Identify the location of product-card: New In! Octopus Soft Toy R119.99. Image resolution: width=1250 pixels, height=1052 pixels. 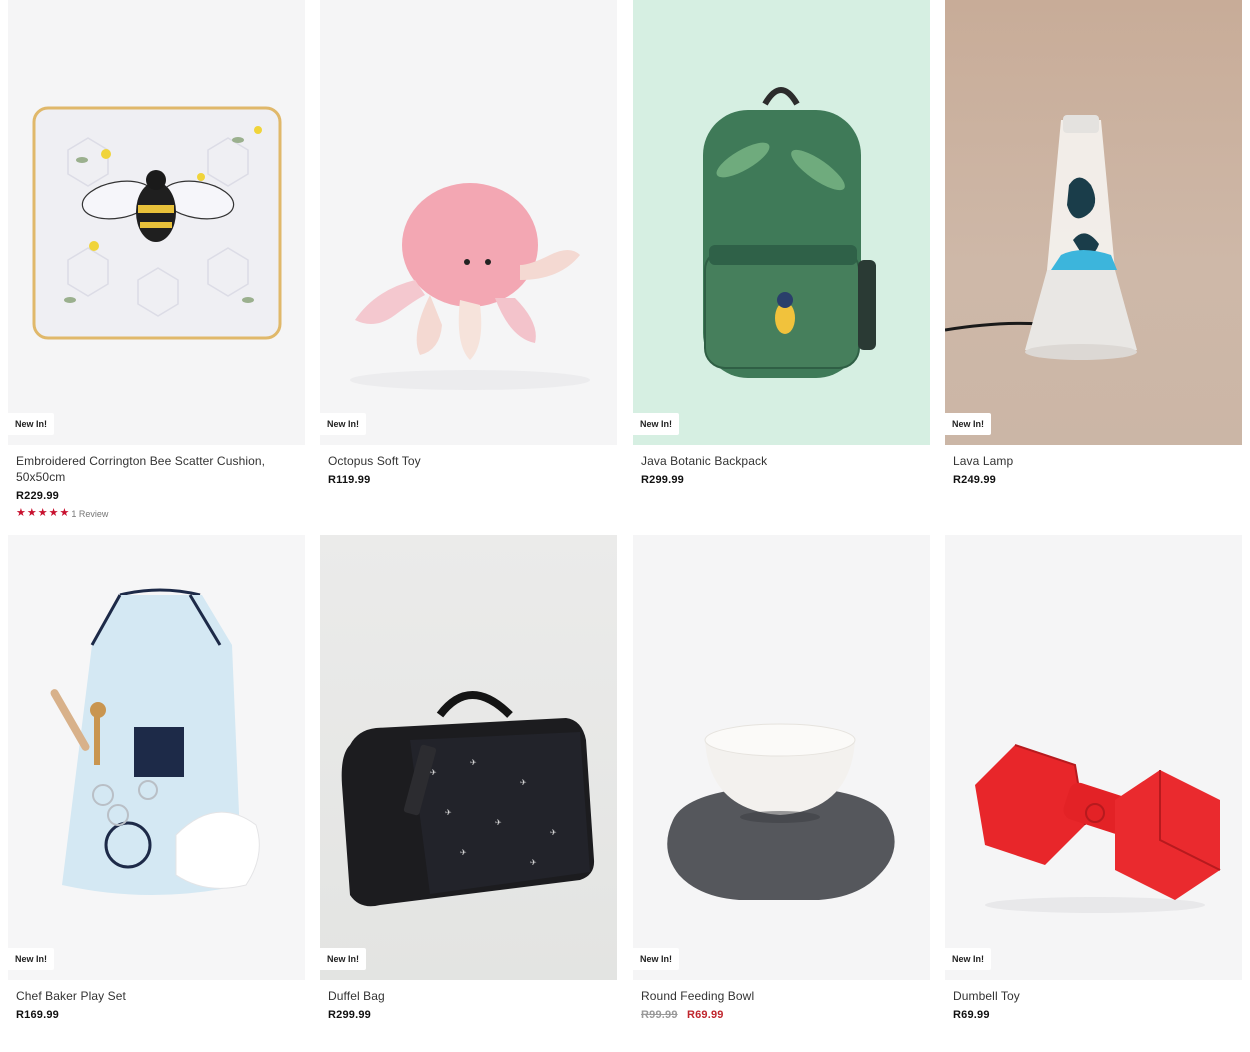
(468, 243).